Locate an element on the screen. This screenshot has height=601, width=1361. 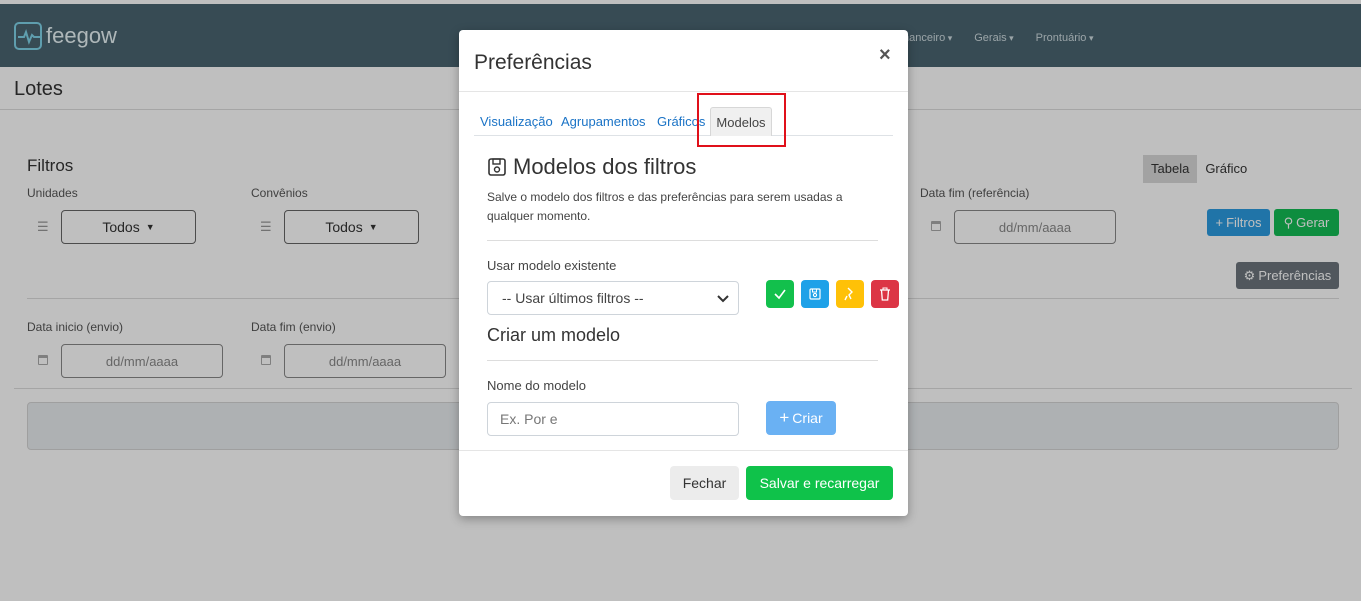
delete-model-button is located at coordinates (885, 294).